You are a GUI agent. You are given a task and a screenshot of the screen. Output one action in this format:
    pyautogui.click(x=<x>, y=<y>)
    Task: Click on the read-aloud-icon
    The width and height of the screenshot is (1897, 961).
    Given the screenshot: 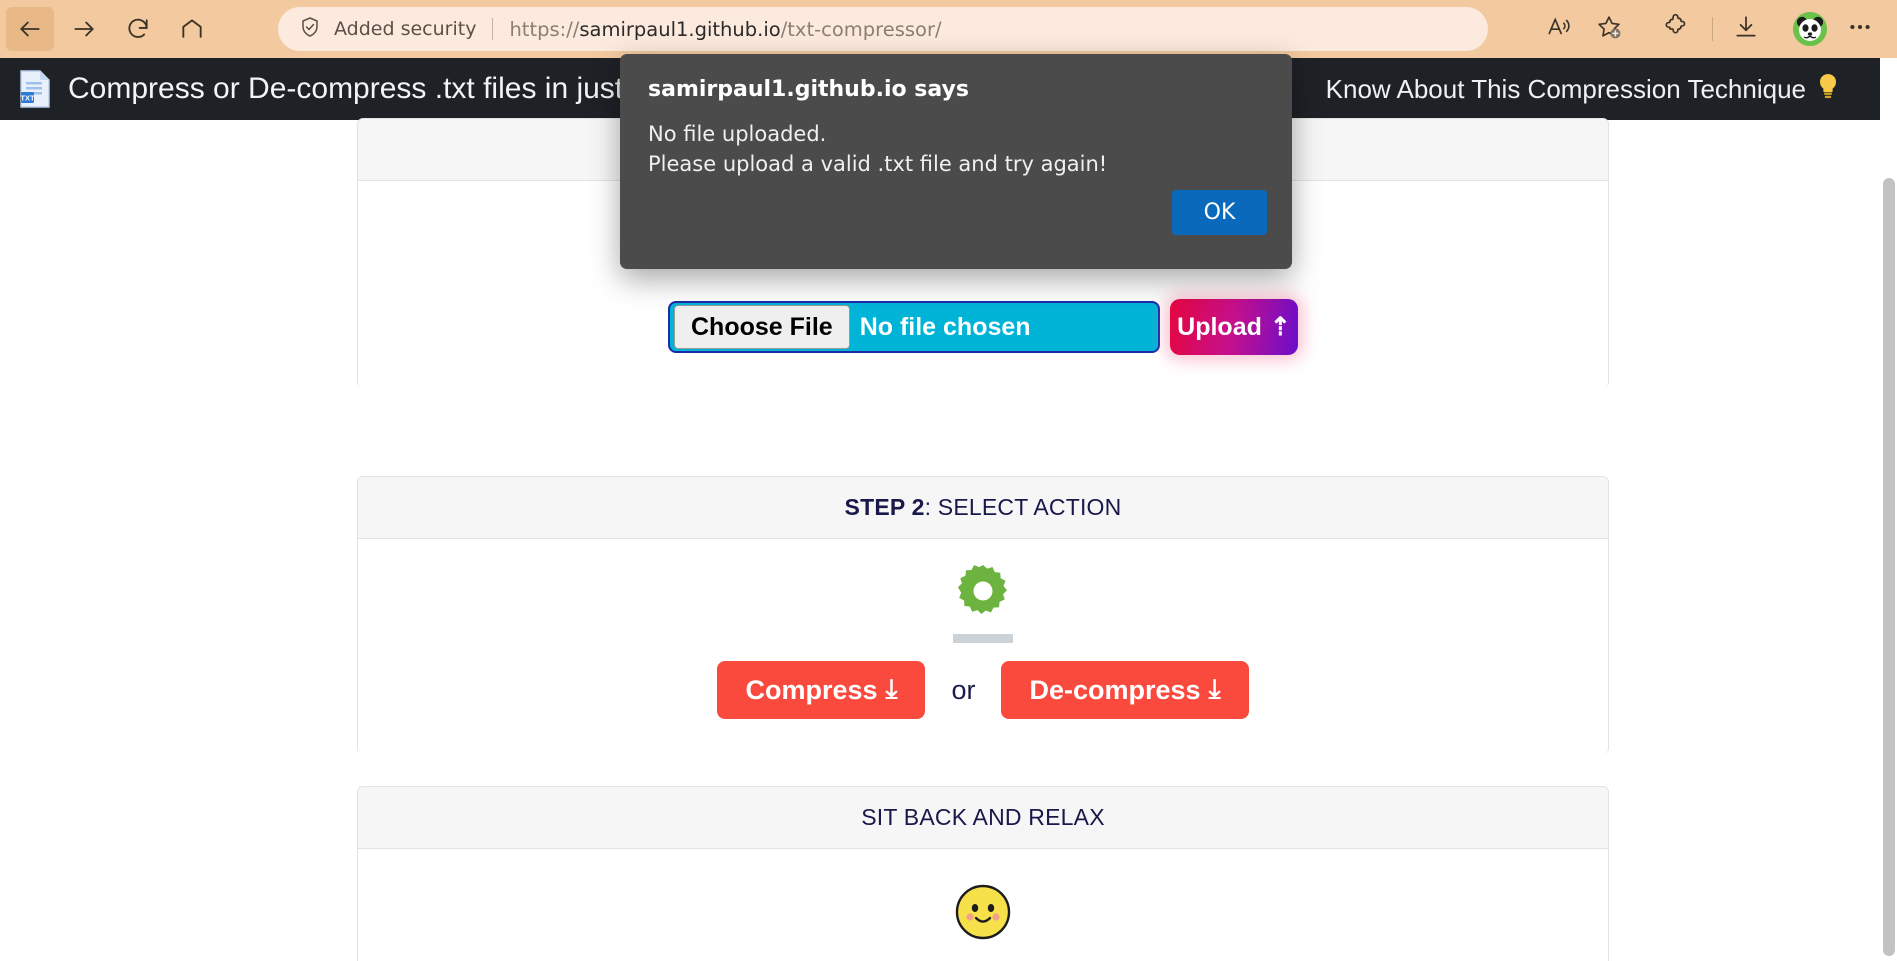 What is the action you would take?
    pyautogui.click(x=1559, y=29)
    